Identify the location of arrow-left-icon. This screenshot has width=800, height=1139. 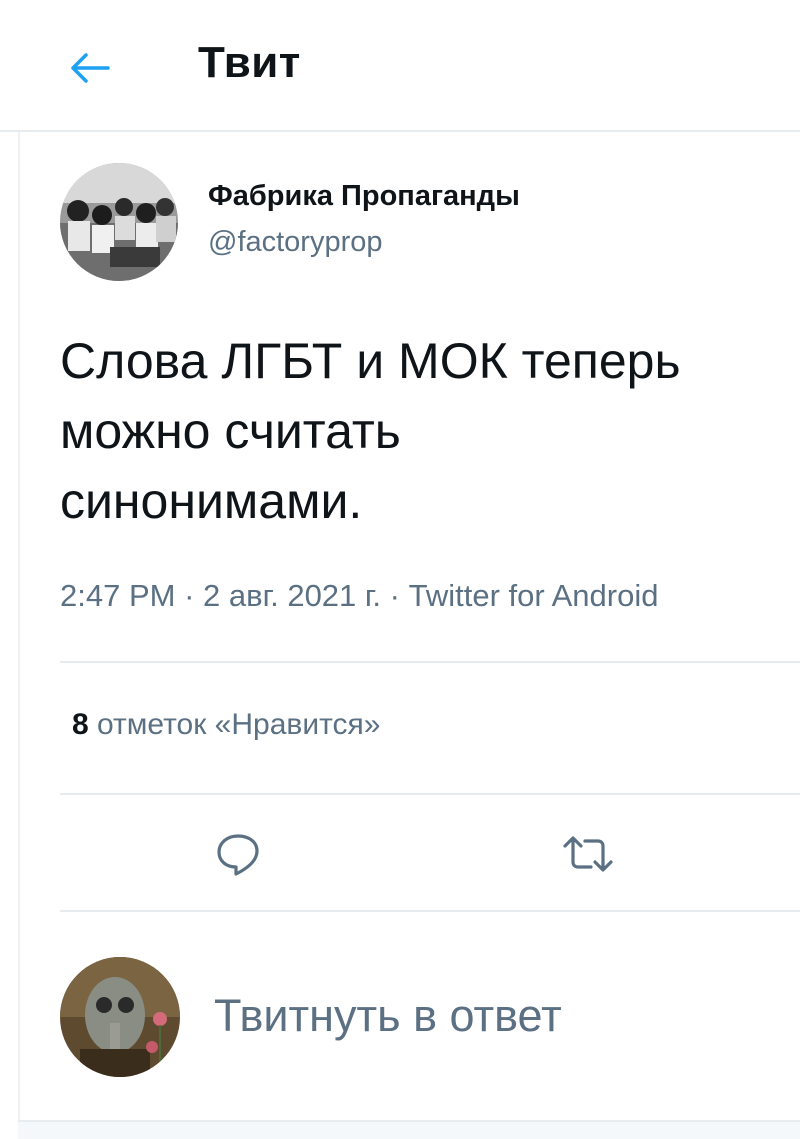
(90, 68).